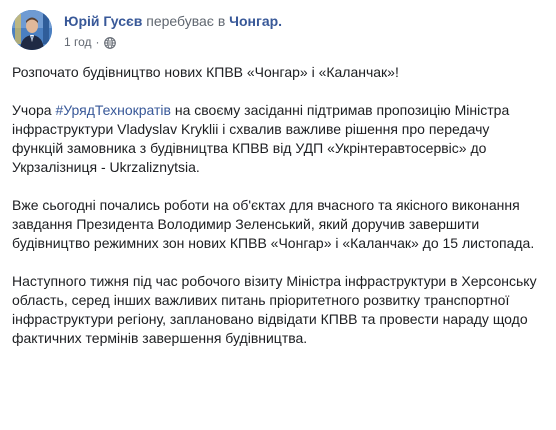 This screenshot has width=556, height=430. What do you see at coordinates (78, 42) in the screenshot?
I see `timestamp-link: 1 год` at bounding box center [78, 42].